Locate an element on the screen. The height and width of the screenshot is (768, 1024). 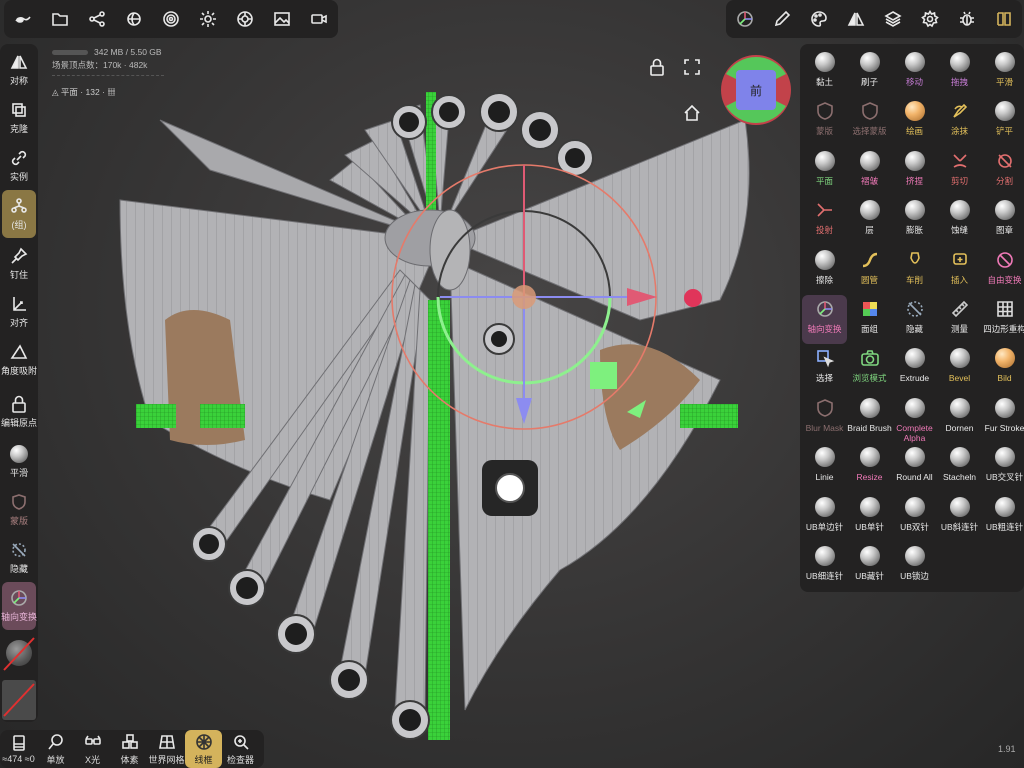
edit-origin-tool: 编辑原点 is located at coordinates (19, 412).